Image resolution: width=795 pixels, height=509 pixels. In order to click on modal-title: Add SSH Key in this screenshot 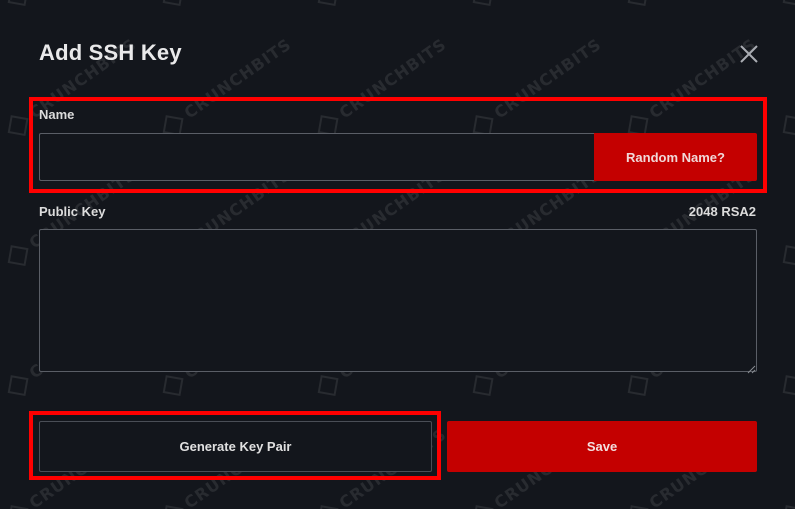, I will do `click(110, 52)`.